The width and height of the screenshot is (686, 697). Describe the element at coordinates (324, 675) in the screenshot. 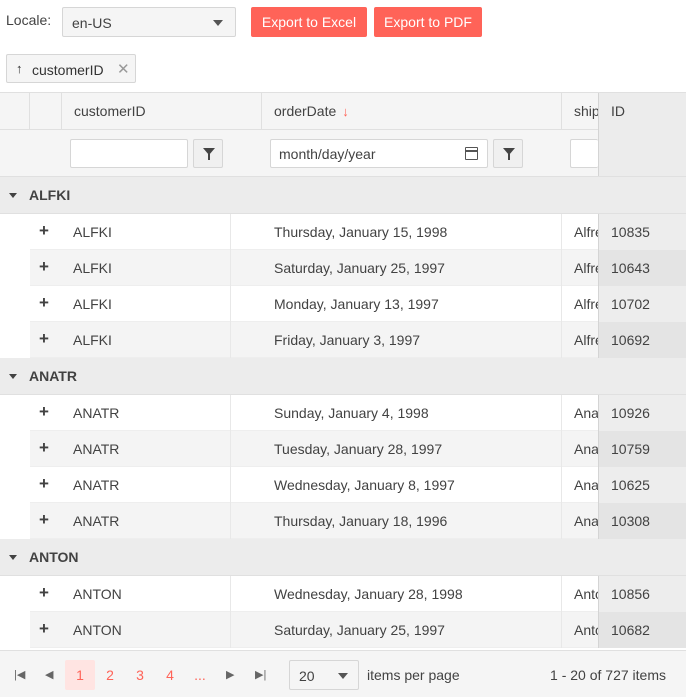

I see `page-size-dropdown: 20` at that location.